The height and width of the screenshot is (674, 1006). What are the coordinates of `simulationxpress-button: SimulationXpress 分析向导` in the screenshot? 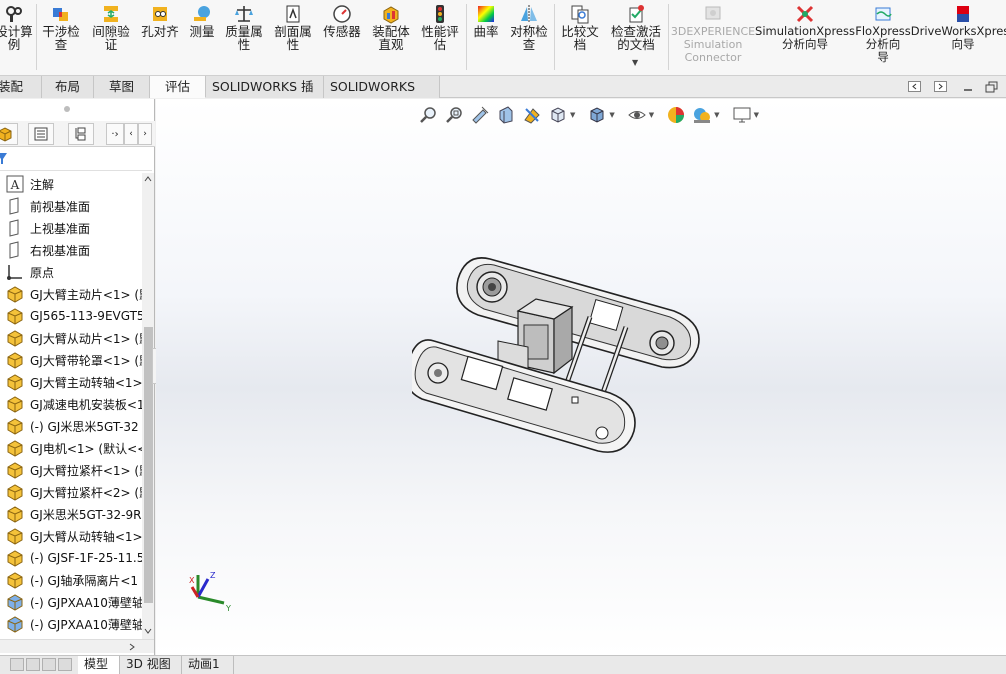 It's located at (805, 27).